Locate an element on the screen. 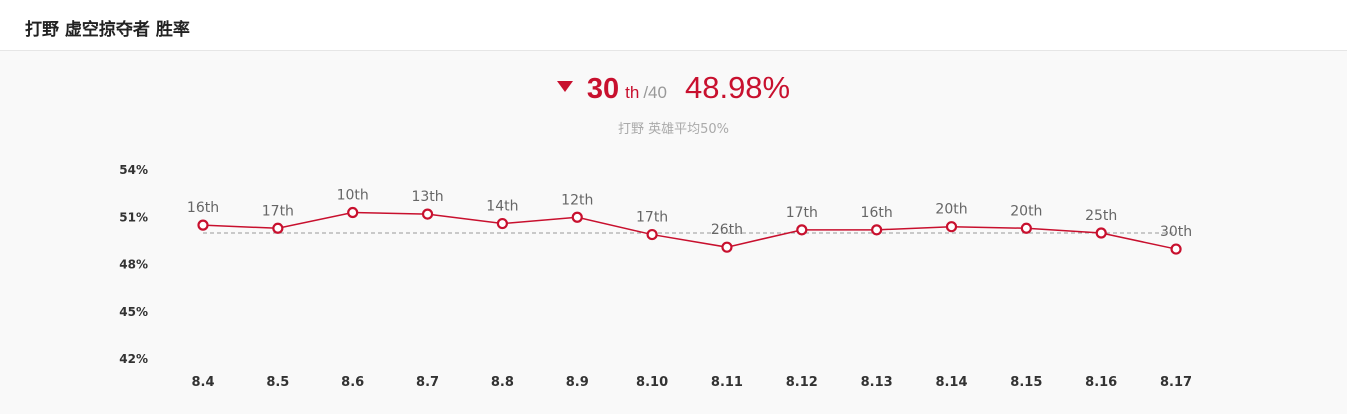 Image resolution: width=1347 pixels, height=414 pixels. x-tick-label: 8.8 is located at coordinates (502, 382).